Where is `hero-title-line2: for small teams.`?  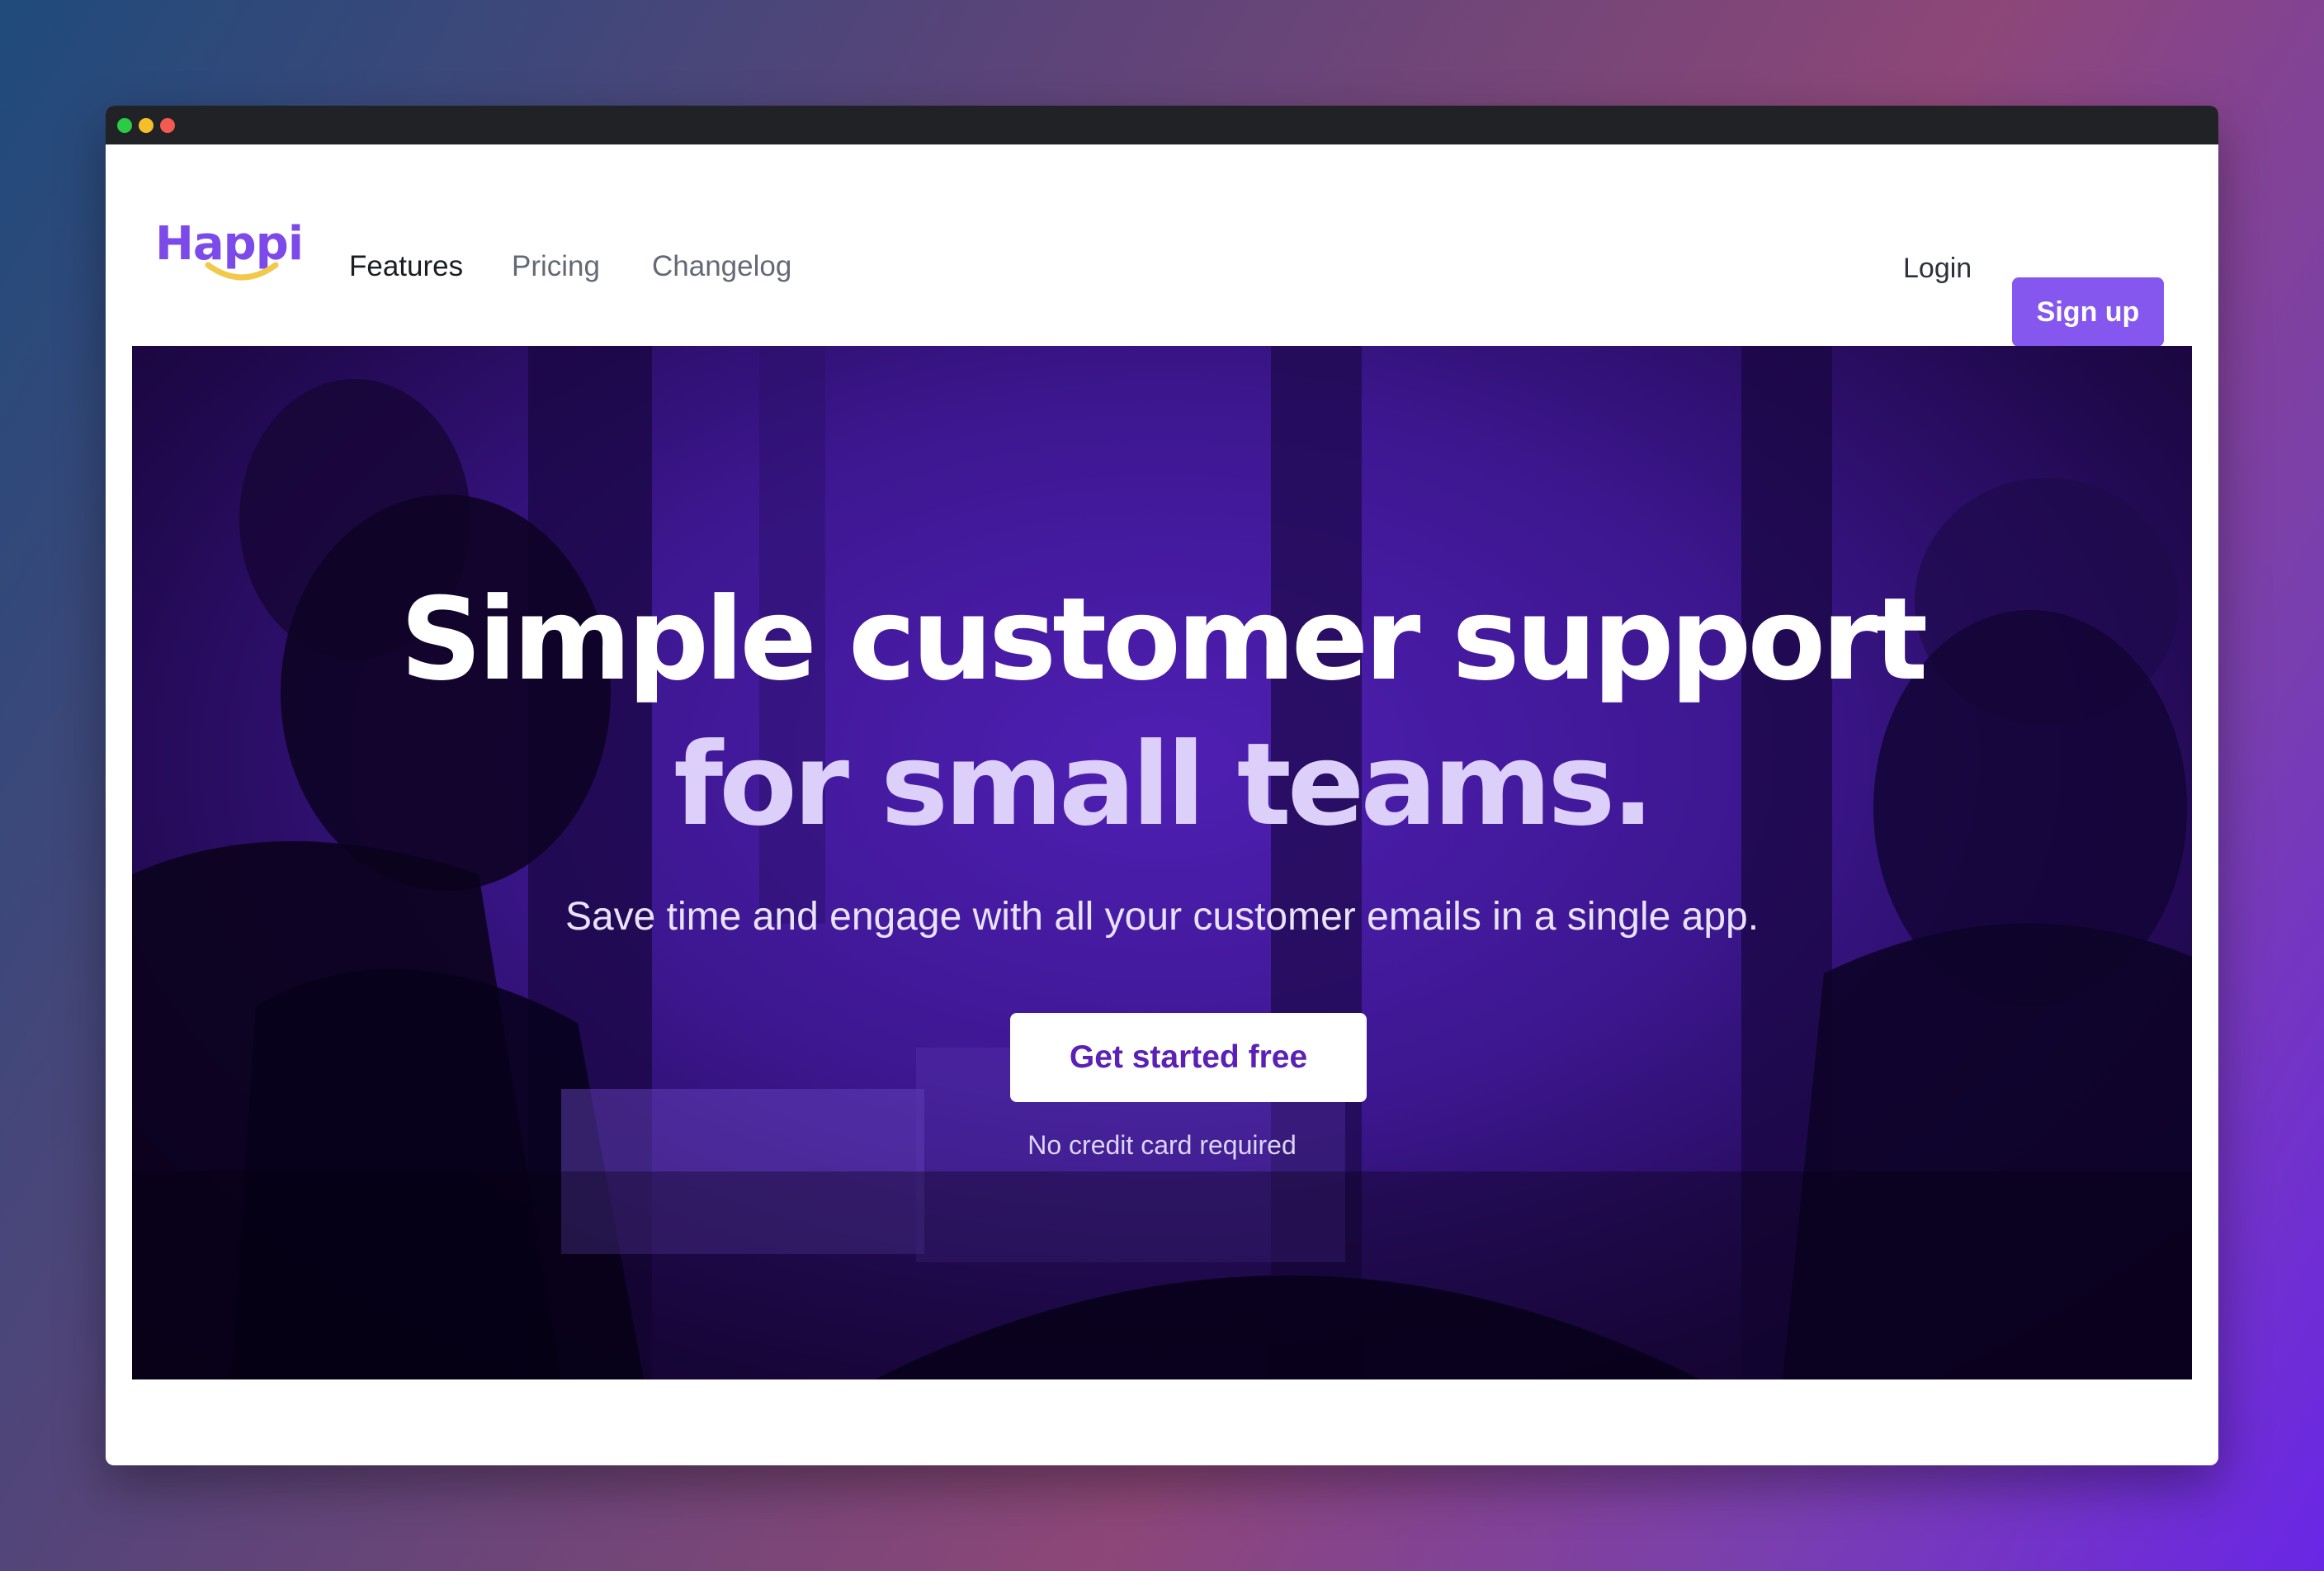
hero-title-line2: for small teams. is located at coordinates (1164, 784).